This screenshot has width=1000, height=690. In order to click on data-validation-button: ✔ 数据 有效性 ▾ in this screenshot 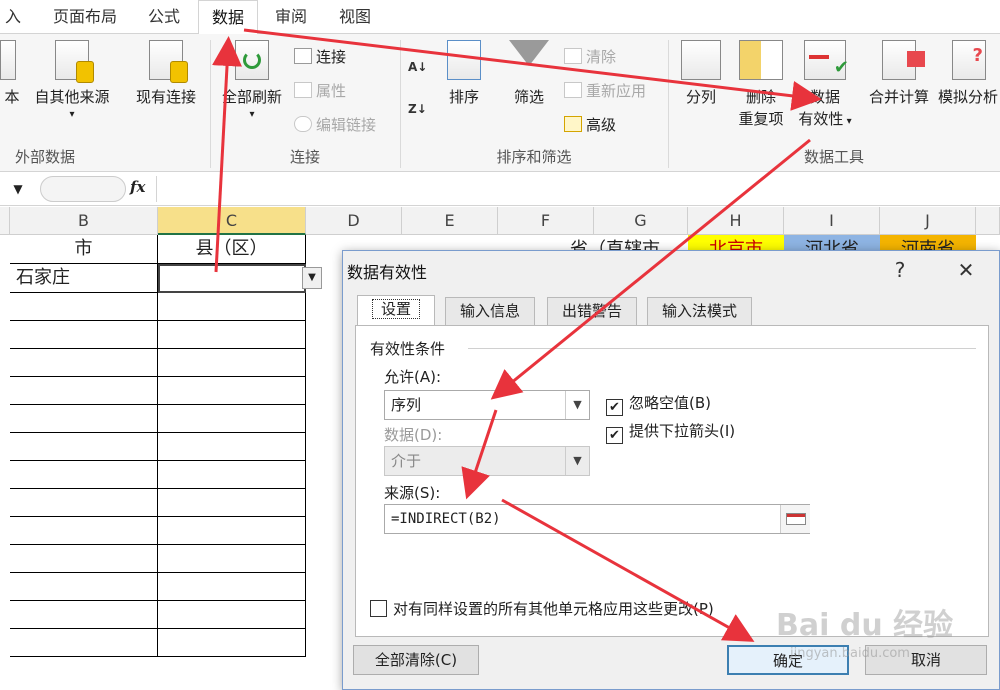, I will do `click(825, 86)`.